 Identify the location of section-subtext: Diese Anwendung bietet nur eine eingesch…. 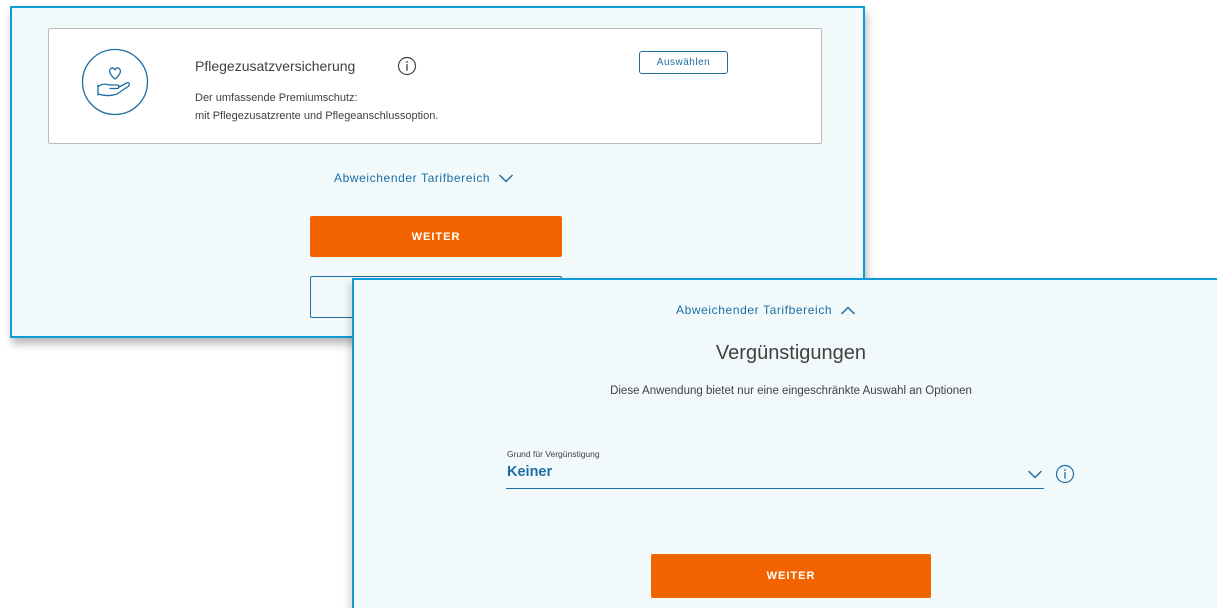
(791, 391).